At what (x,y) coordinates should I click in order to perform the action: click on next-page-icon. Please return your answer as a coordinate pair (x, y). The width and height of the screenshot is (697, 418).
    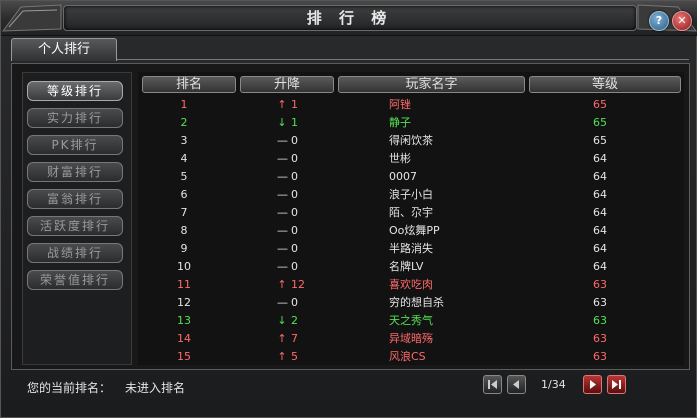
    Looking at the image, I should click on (593, 384).